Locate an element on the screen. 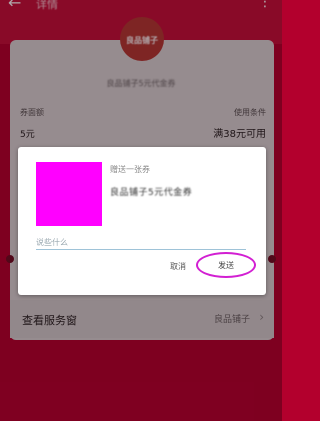 The width and height of the screenshot is (320, 421). dialog-title: 赠送一张券 is located at coordinates (130, 169).